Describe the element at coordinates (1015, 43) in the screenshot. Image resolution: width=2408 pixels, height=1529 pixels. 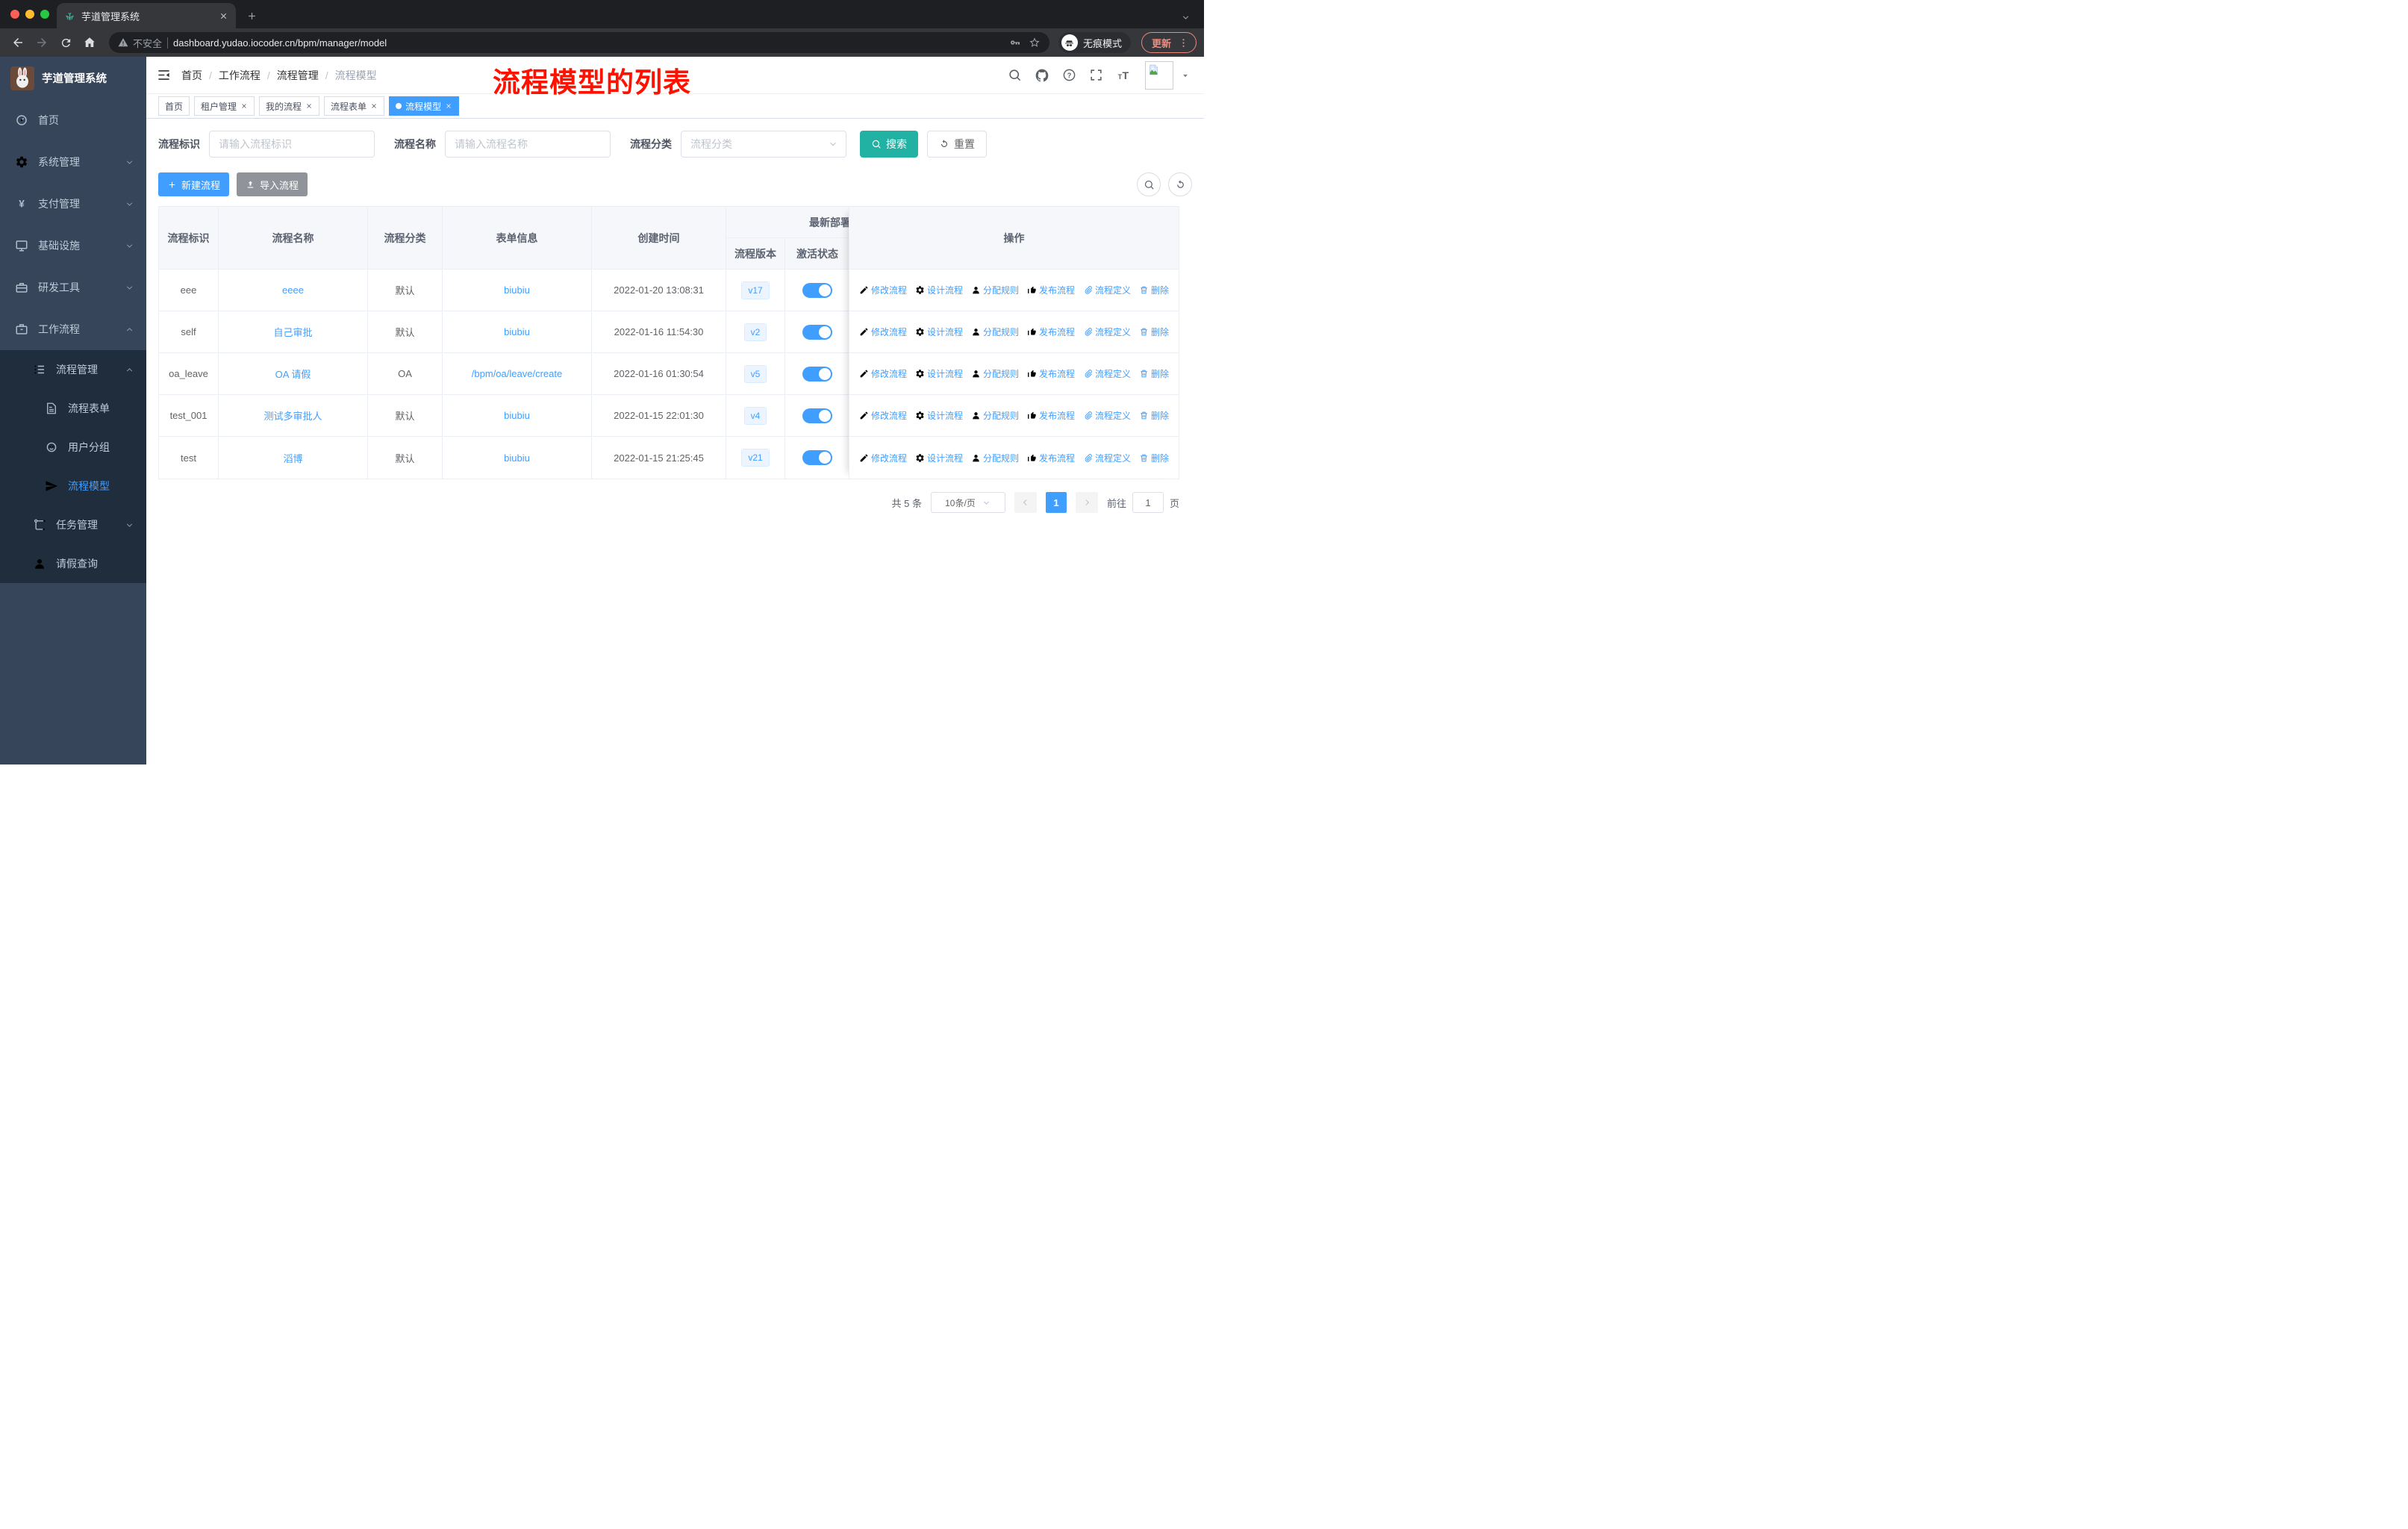
I see `password-key-icon` at that location.